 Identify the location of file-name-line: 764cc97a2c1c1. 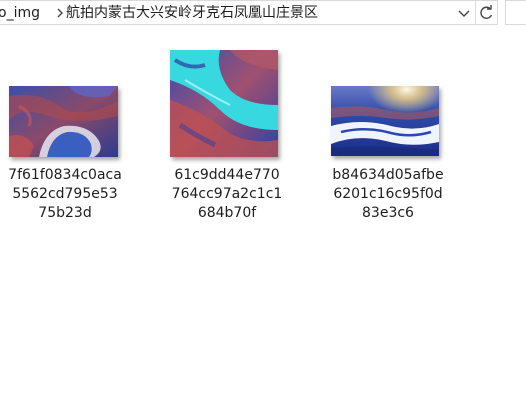
(227, 194).